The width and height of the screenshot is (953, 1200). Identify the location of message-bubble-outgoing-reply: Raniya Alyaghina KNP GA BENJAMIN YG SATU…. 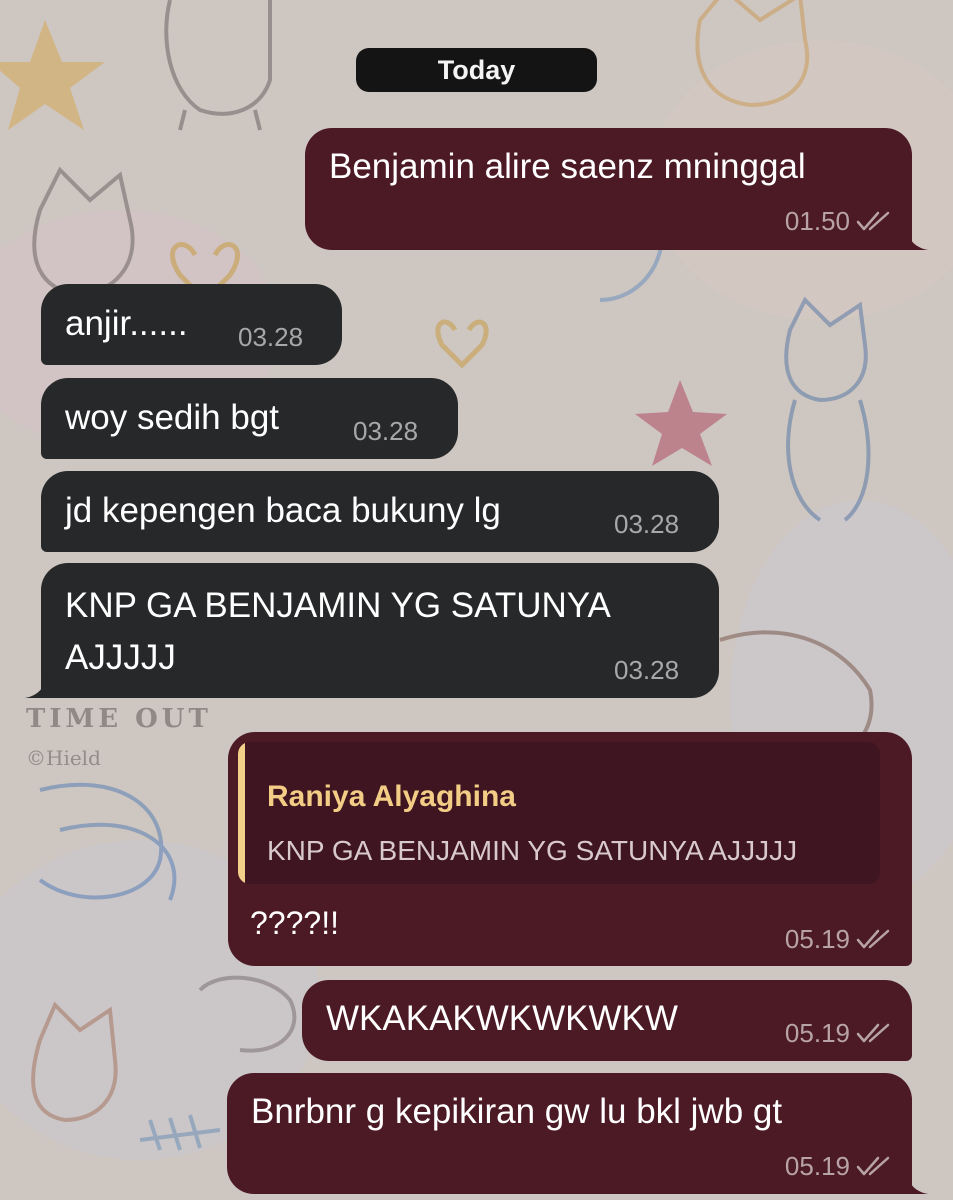
(570, 849).